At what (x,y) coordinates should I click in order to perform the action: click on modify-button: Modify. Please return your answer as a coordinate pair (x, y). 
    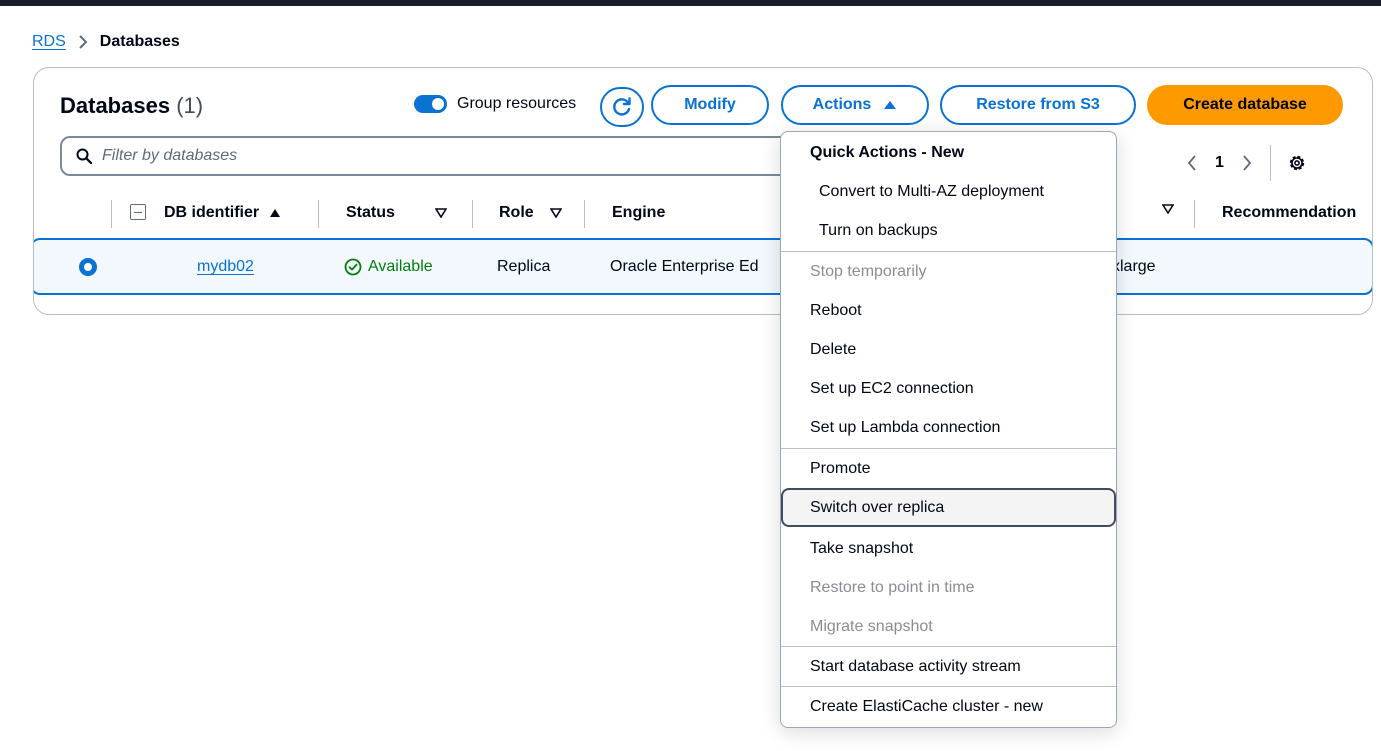
    Looking at the image, I should click on (710, 105).